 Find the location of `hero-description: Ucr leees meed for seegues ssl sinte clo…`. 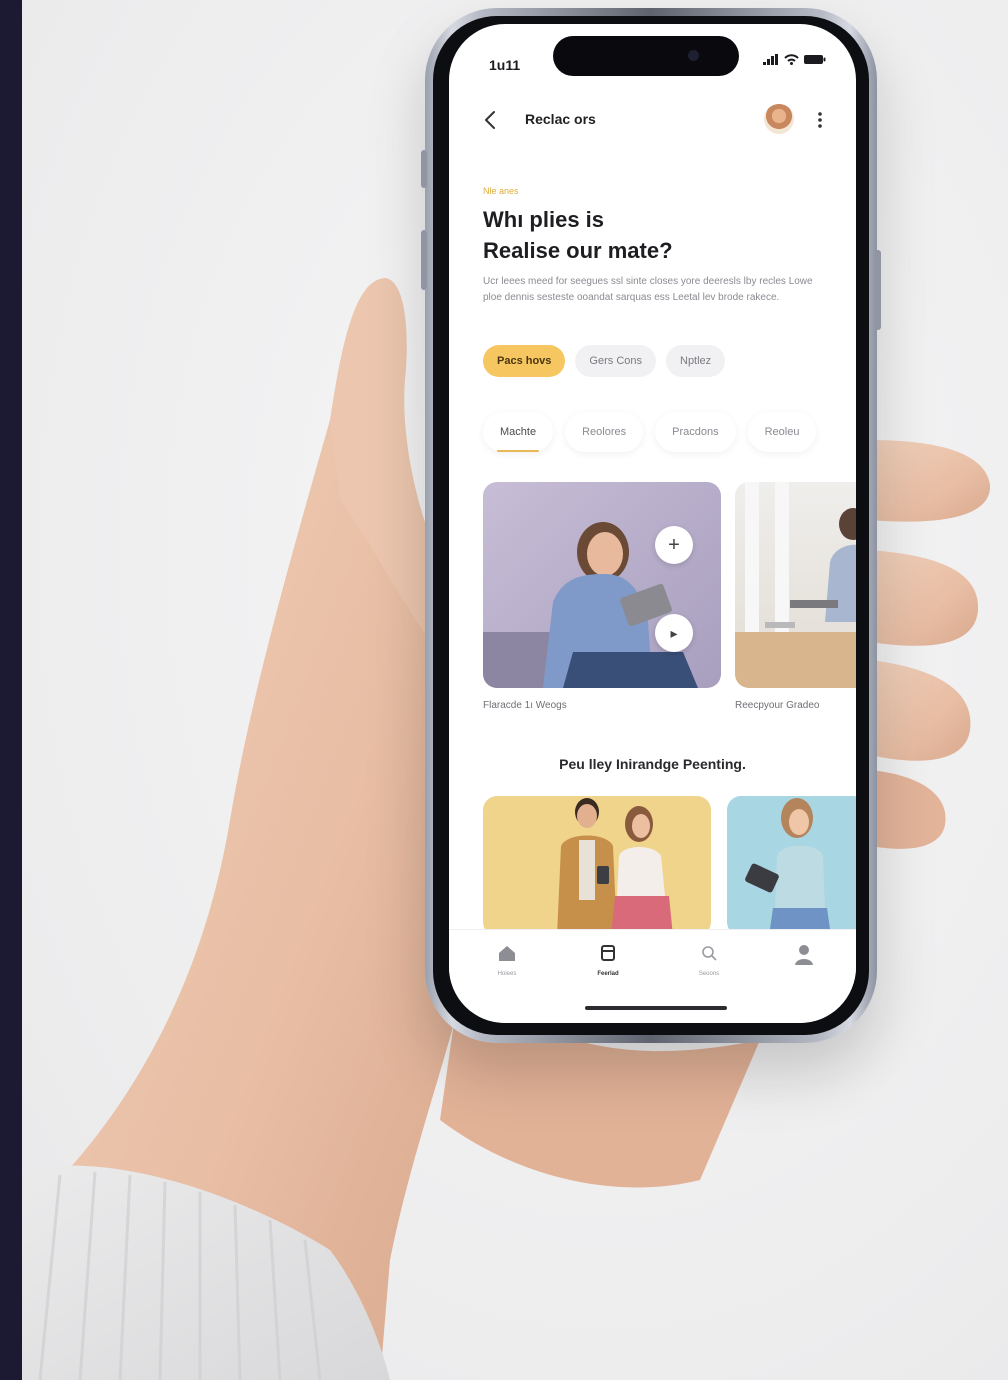

hero-description: Ucr leees meed for seegues ssl sinte clo… is located at coordinates (648, 289).